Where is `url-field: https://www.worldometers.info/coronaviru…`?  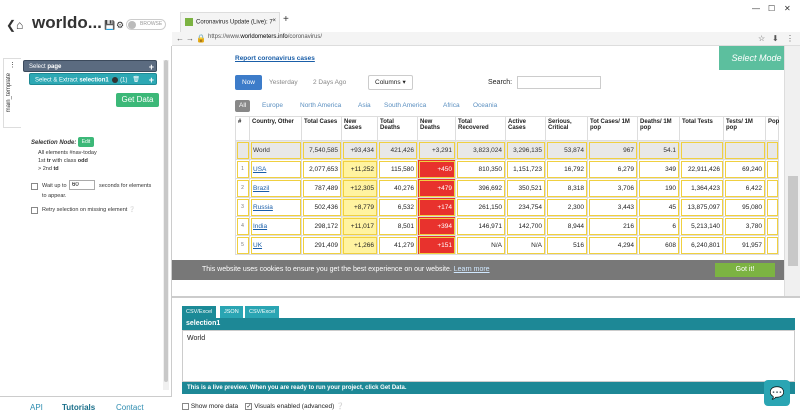 url-field: https://www.worldometers.info/coronaviru… is located at coordinates (423, 39).